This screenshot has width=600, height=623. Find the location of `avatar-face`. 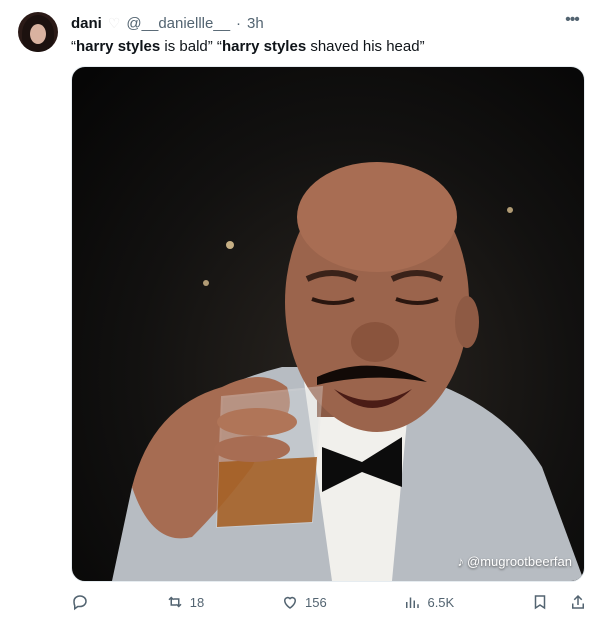

avatar-face is located at coordinates (38, 34).